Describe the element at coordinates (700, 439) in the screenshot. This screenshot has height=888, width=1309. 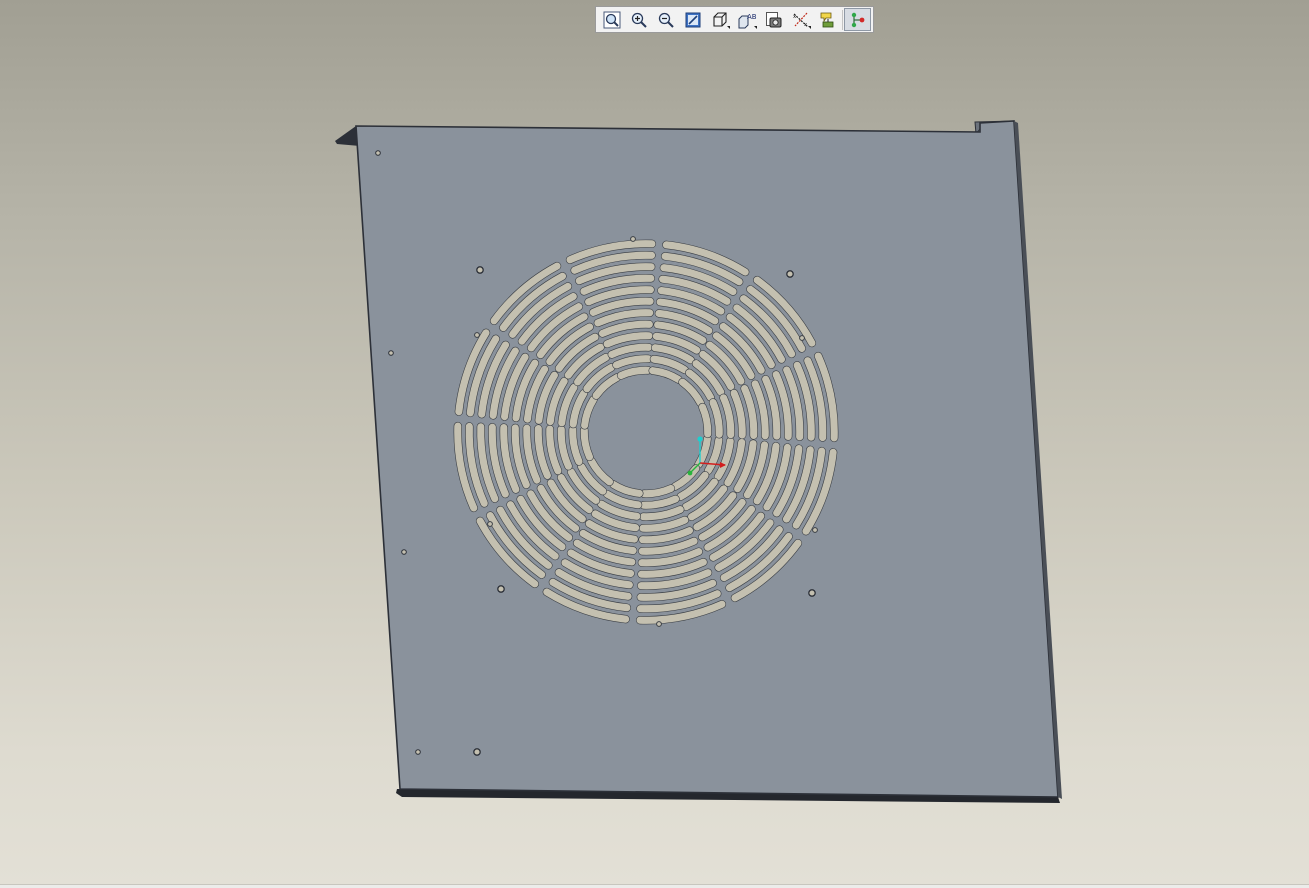
I see `y-axis-marker` at that location.